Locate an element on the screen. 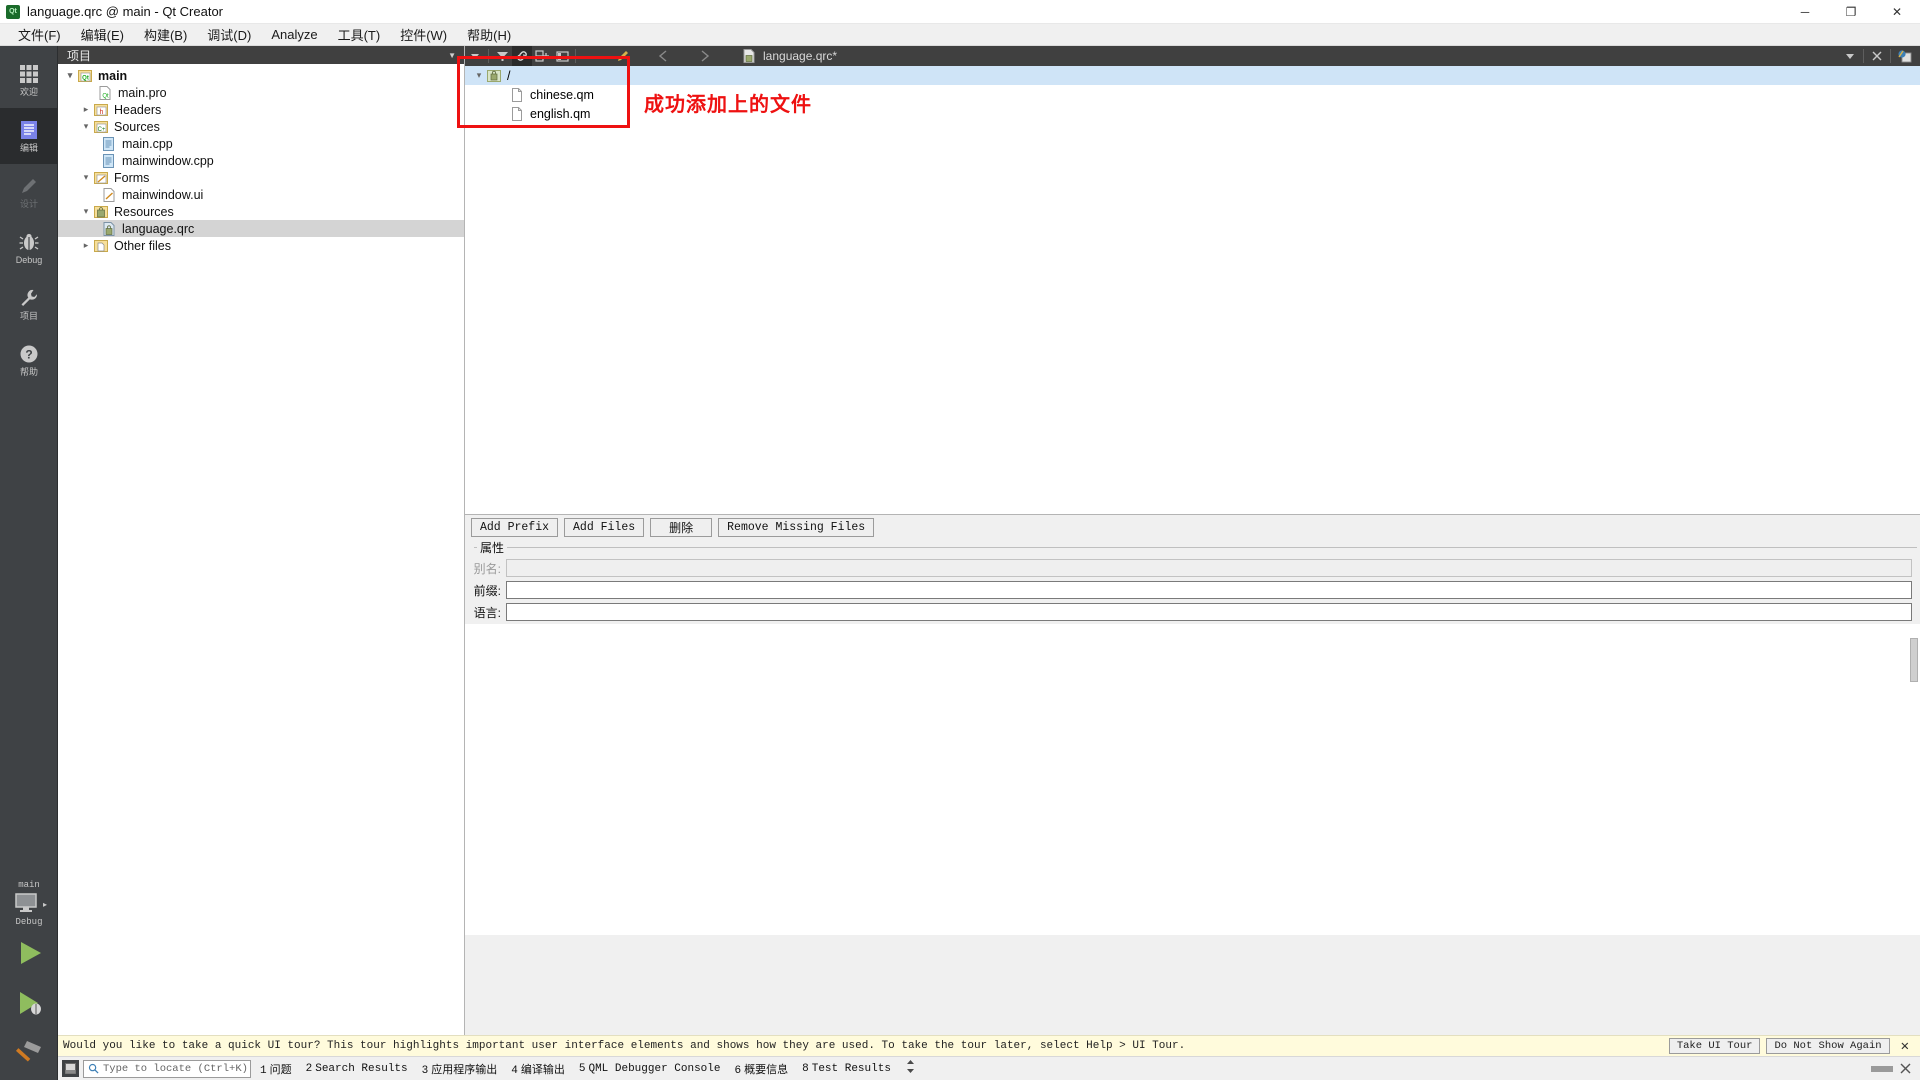 This screenshot has height=1080, width=1920. status-item-label: 编译输出 is located at coordinates (542, 1070).